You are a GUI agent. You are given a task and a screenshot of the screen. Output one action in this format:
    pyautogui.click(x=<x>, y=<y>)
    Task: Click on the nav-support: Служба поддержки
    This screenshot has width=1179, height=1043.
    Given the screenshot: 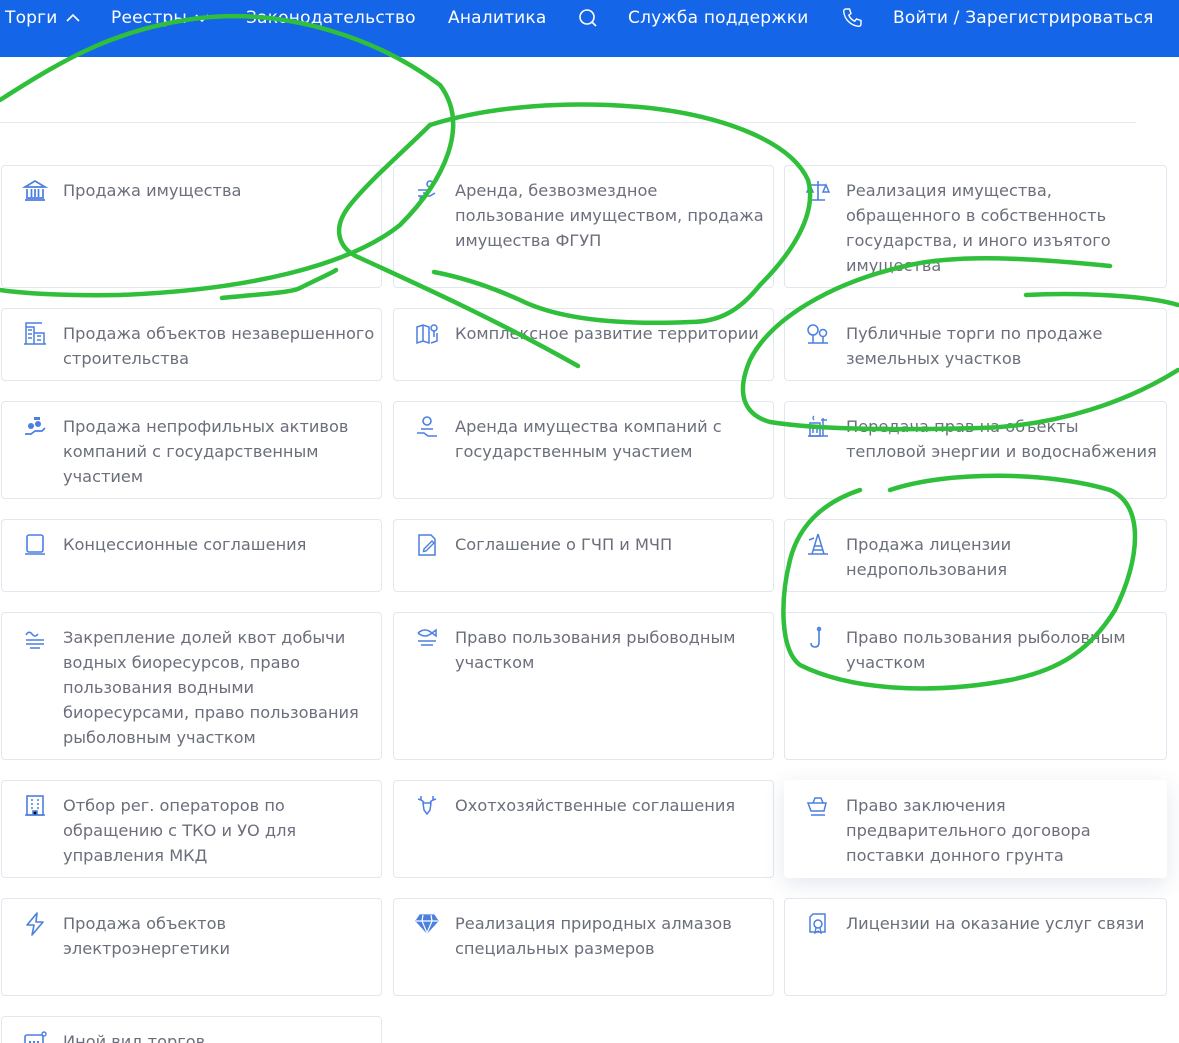 What is the action you would take?
    pyautogui.click(x=718, y=18)
    